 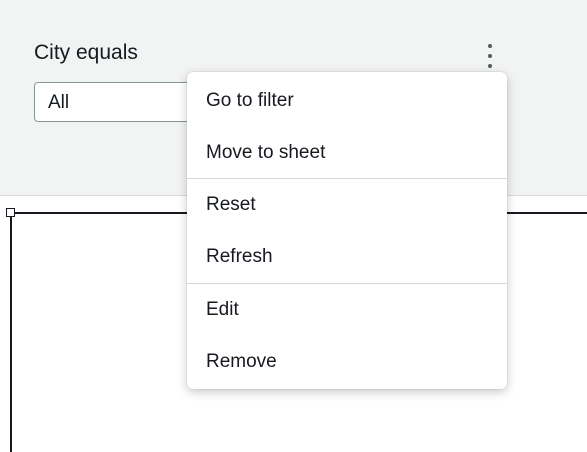 I want to click on menu-item-go-to-filter: Go to filter, so click(x=347, y=101).